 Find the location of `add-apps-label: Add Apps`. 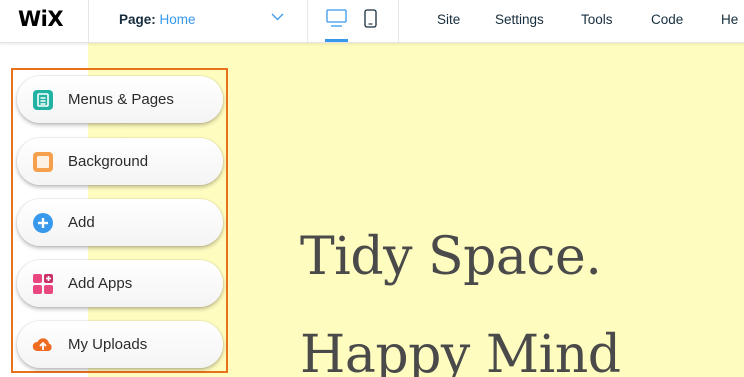

add-apps-label: Add Apps is located at coordinates (100, 283).